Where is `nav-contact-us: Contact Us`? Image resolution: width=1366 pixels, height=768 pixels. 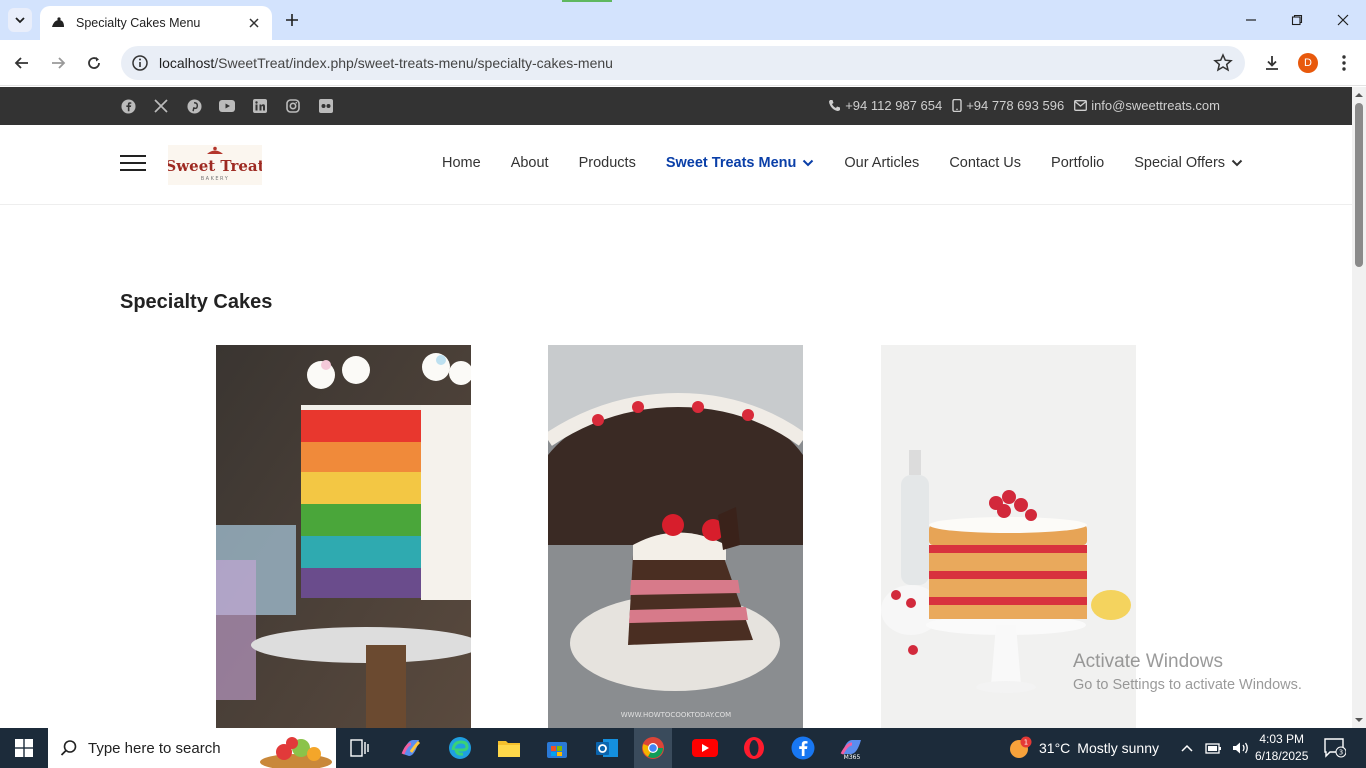
nav-contact-us: Contact Us is located at coordinates (985, 163).